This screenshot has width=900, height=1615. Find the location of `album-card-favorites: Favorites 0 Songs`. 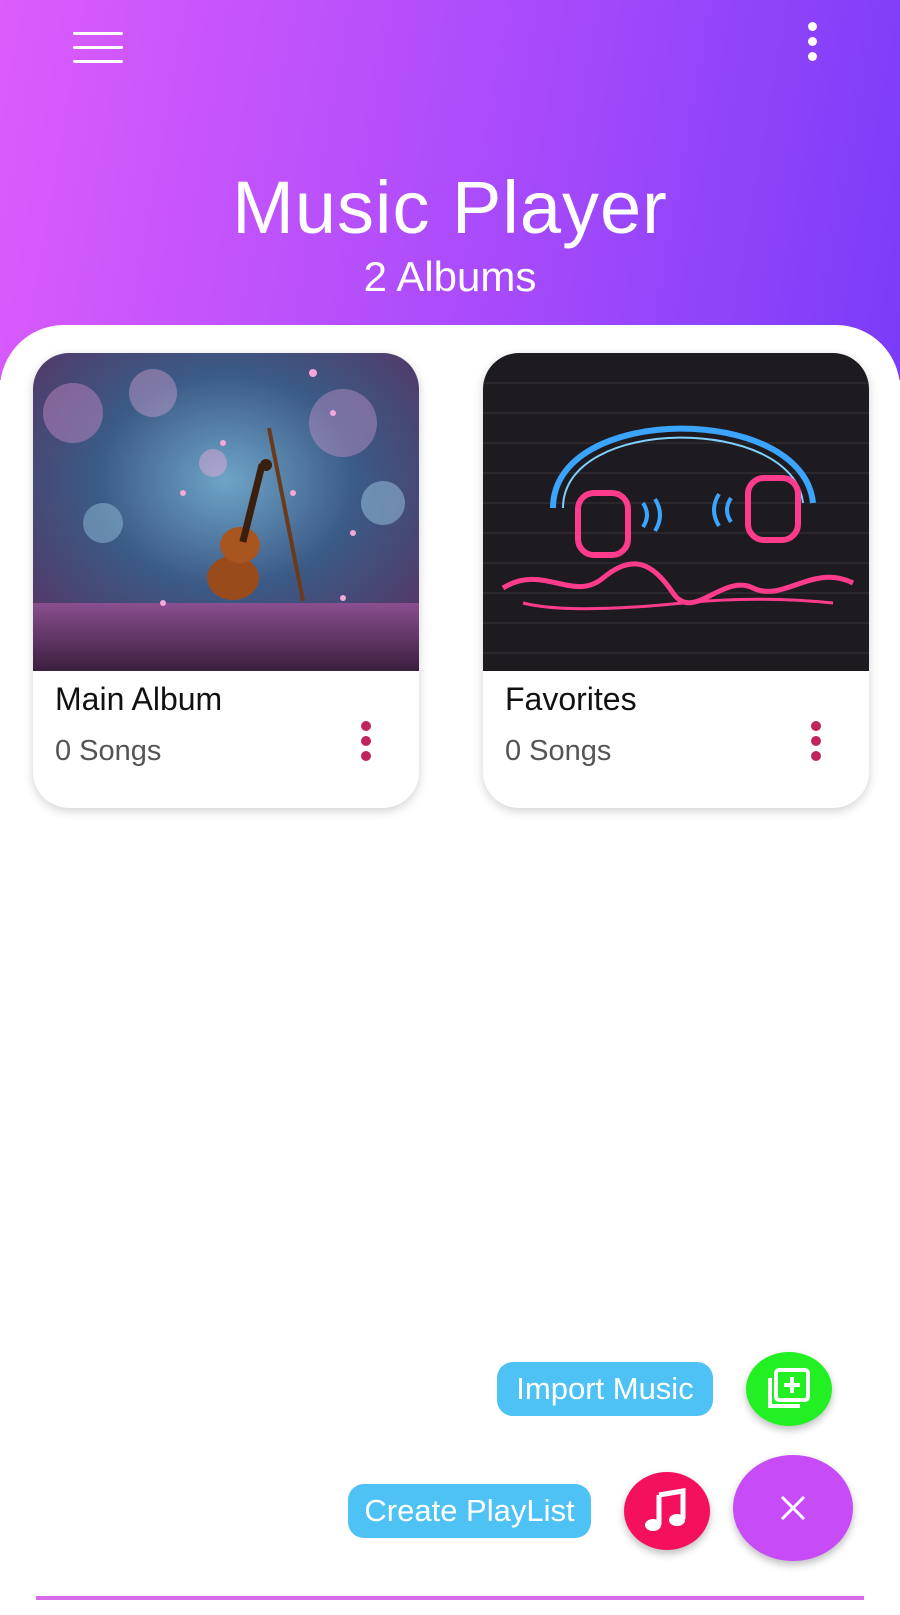

album-card-favorites: Favorites 0 Songs is located at coordinates (676, 580).